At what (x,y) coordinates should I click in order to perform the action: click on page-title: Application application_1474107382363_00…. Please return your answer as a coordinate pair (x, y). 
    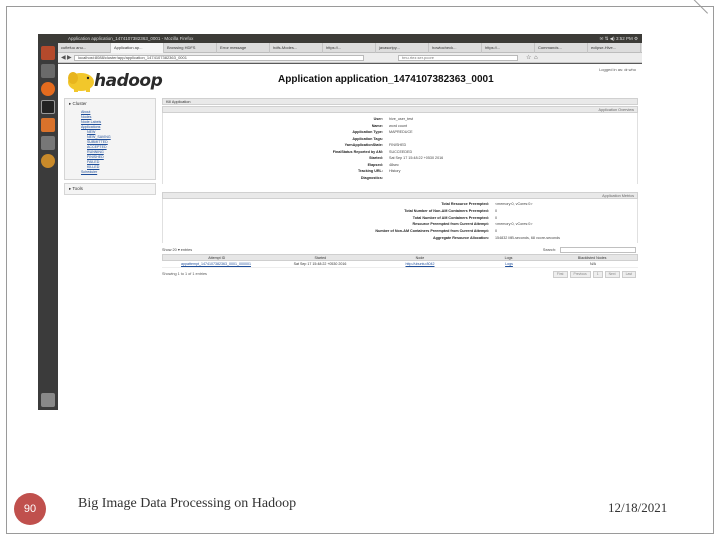
    Looking at the image, I should click on (386, 79).